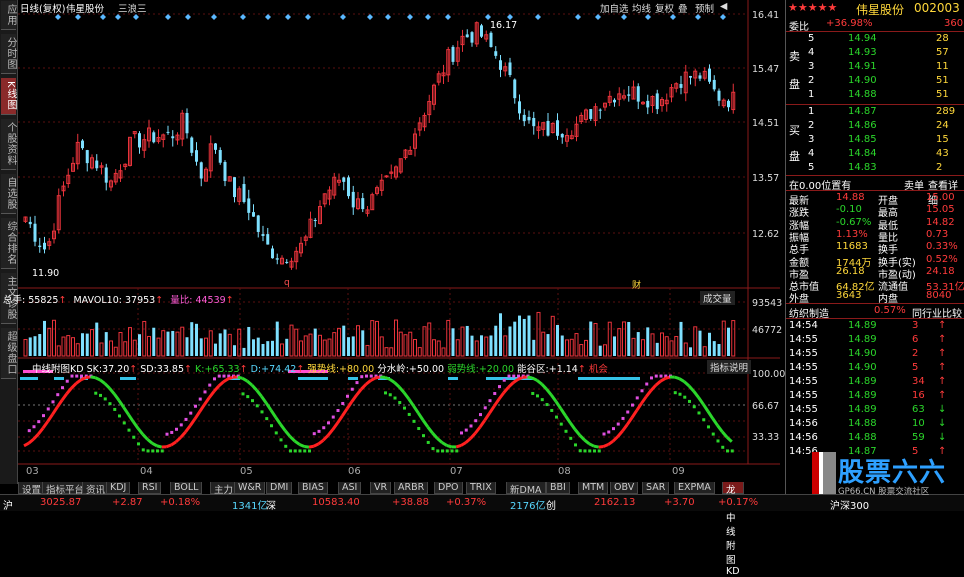 This screenshot has width=964, height=577. What do you see at coordinates (349, 488) in the screenshot?
I see `indicator-tab-10: ASI` at bounding box center [349, 488].